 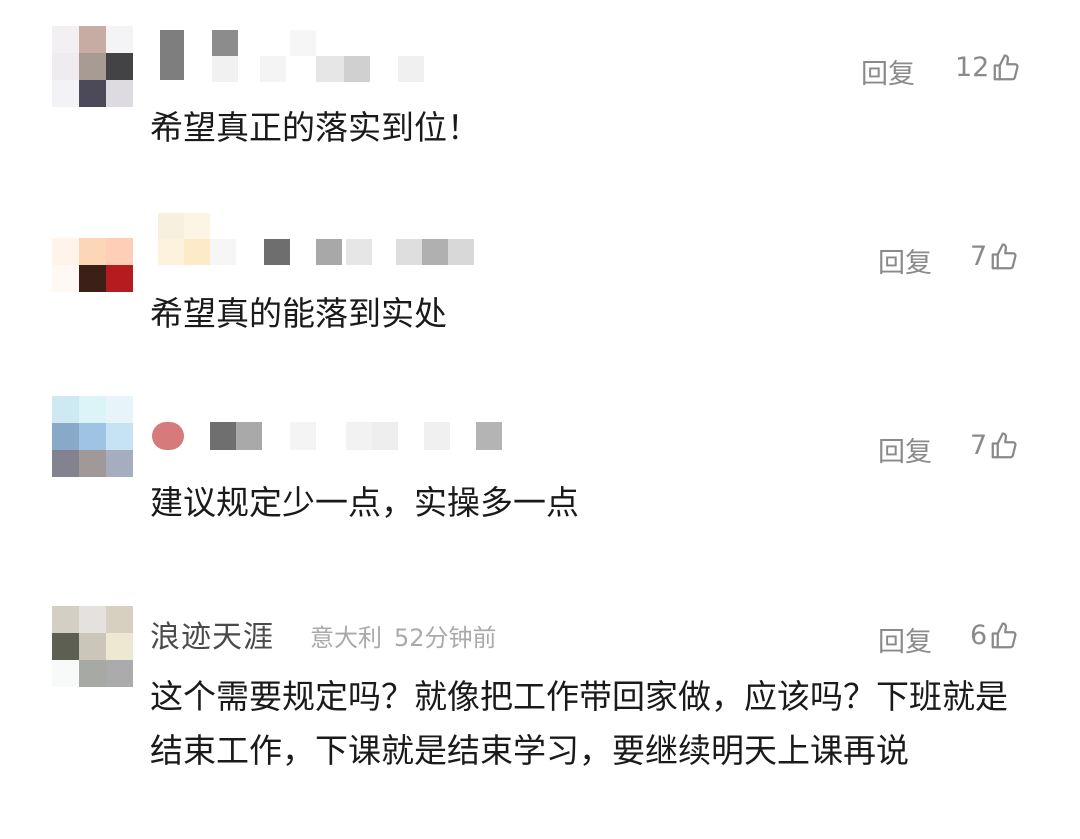 I want to click on like-button: 6, so click(x=994, y=635).